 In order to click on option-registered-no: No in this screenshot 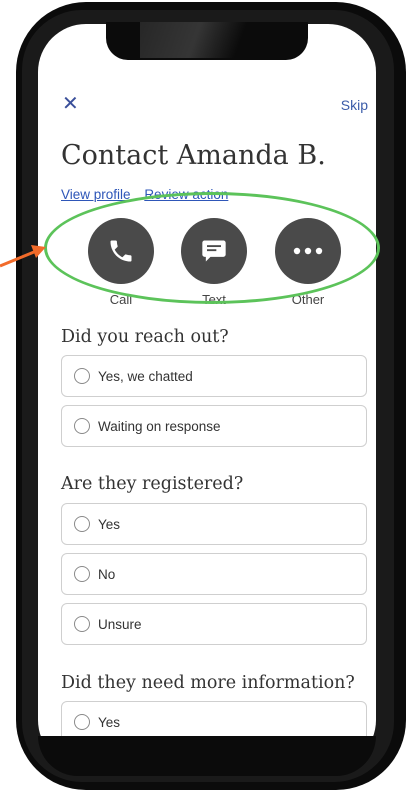, I will do `click(214, 574)`.